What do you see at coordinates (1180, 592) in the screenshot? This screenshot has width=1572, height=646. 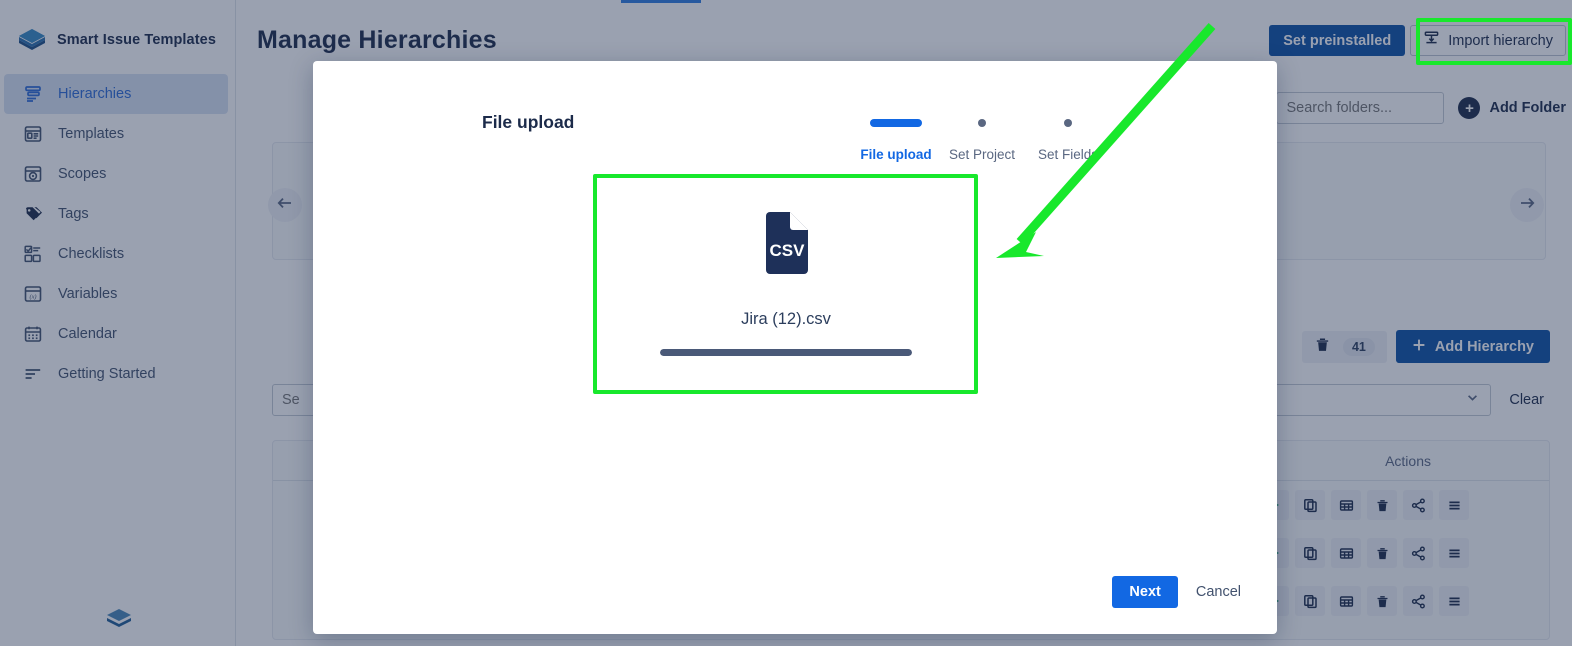 I see `modal-footer: Next Cancel` at bounding box center [1180, 592].